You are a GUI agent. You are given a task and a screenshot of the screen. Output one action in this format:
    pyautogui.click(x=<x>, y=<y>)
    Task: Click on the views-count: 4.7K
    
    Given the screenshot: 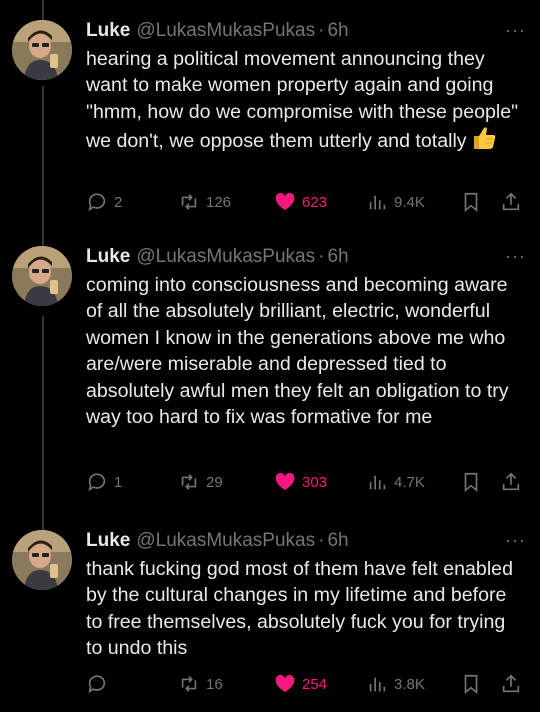 What is the action you would take?
    pyautogui.click(x=409, y=482)
    